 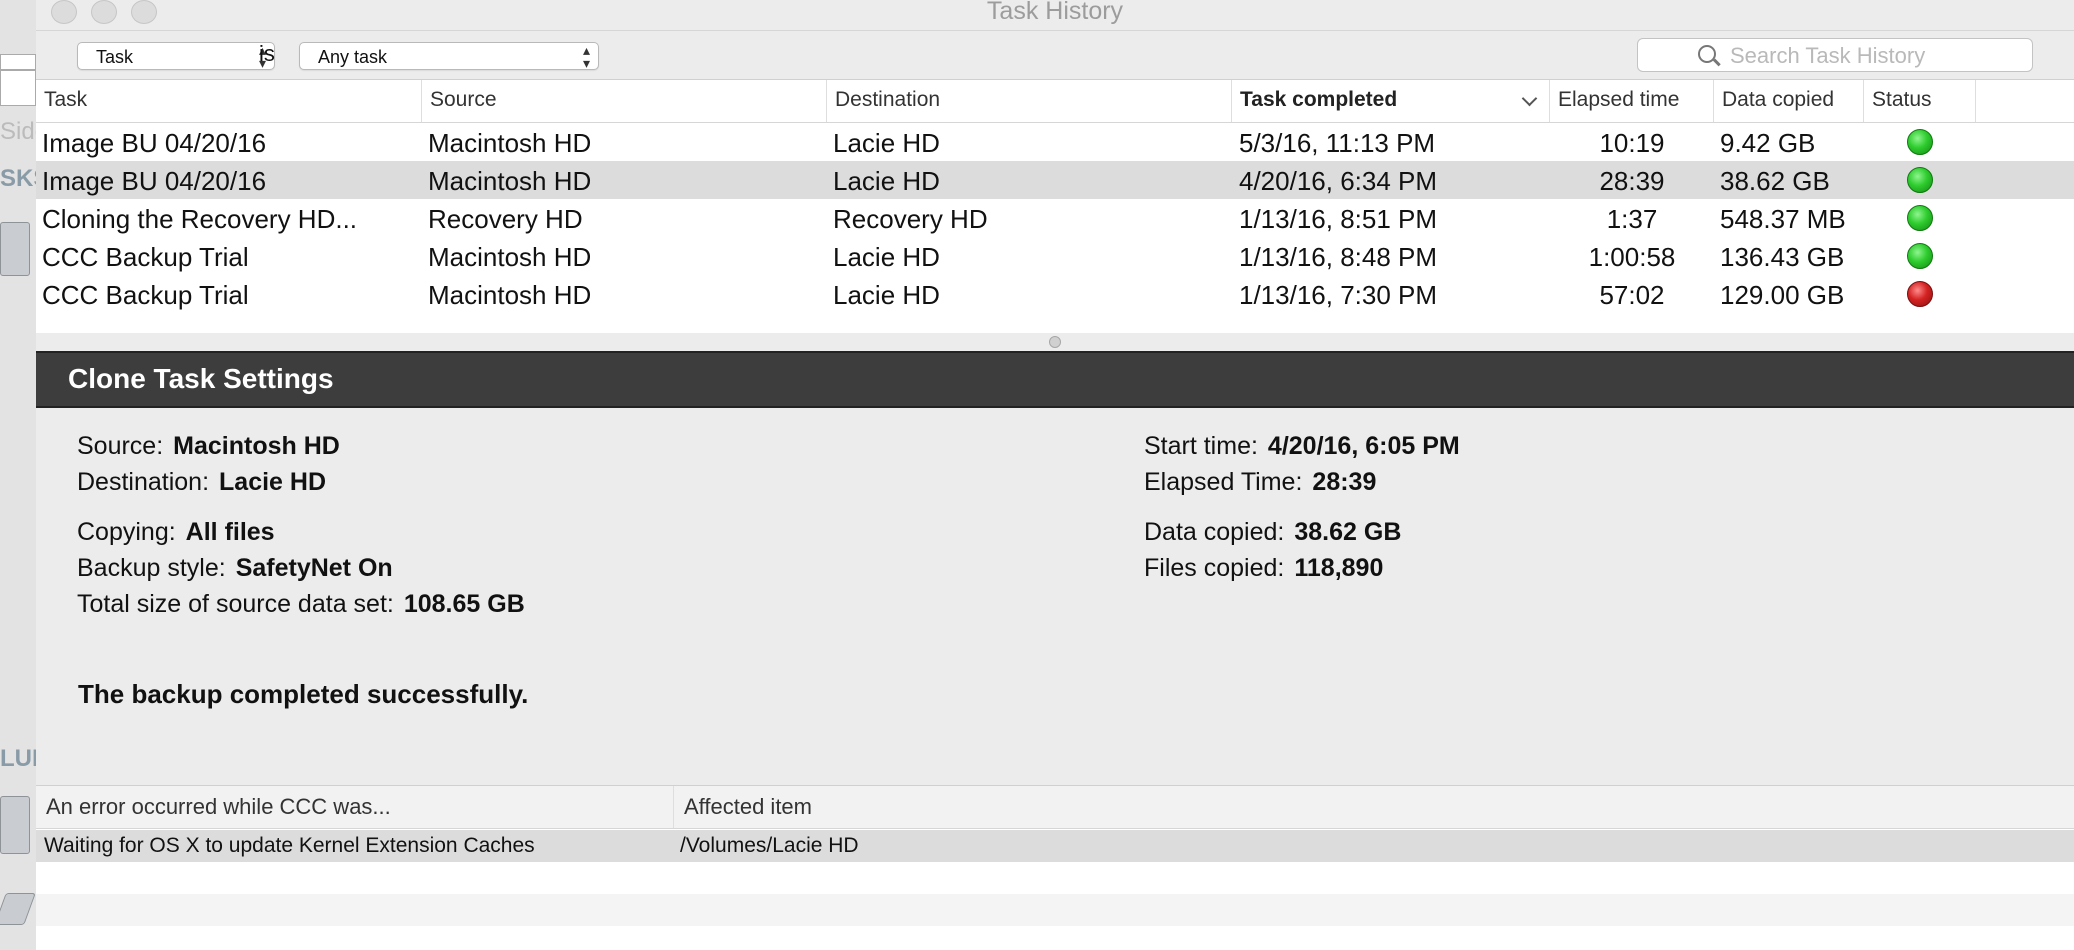 I want to click on title-bar: Task History, so click(x=1055, y=15).